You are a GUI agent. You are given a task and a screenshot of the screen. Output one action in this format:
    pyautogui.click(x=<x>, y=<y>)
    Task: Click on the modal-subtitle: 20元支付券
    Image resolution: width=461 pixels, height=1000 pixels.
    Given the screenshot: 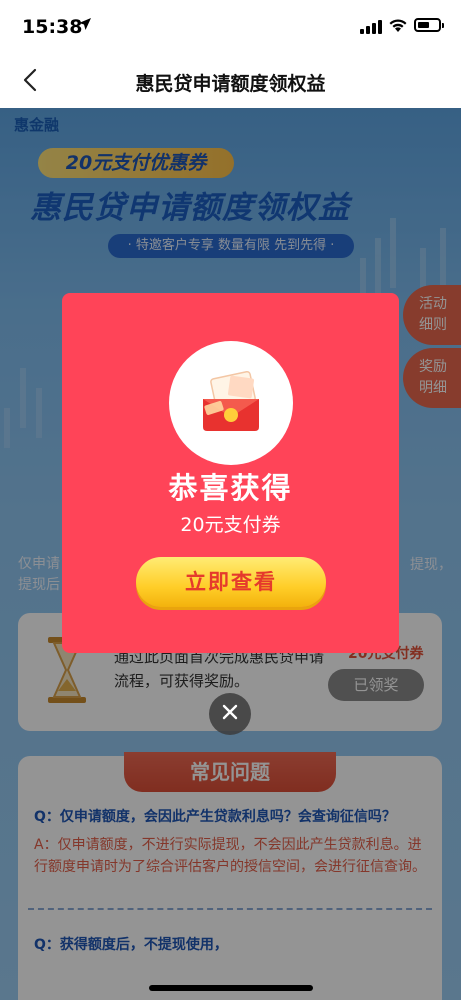 What is the action you would take?
    pyautogui.click(x=230, y=525)
    